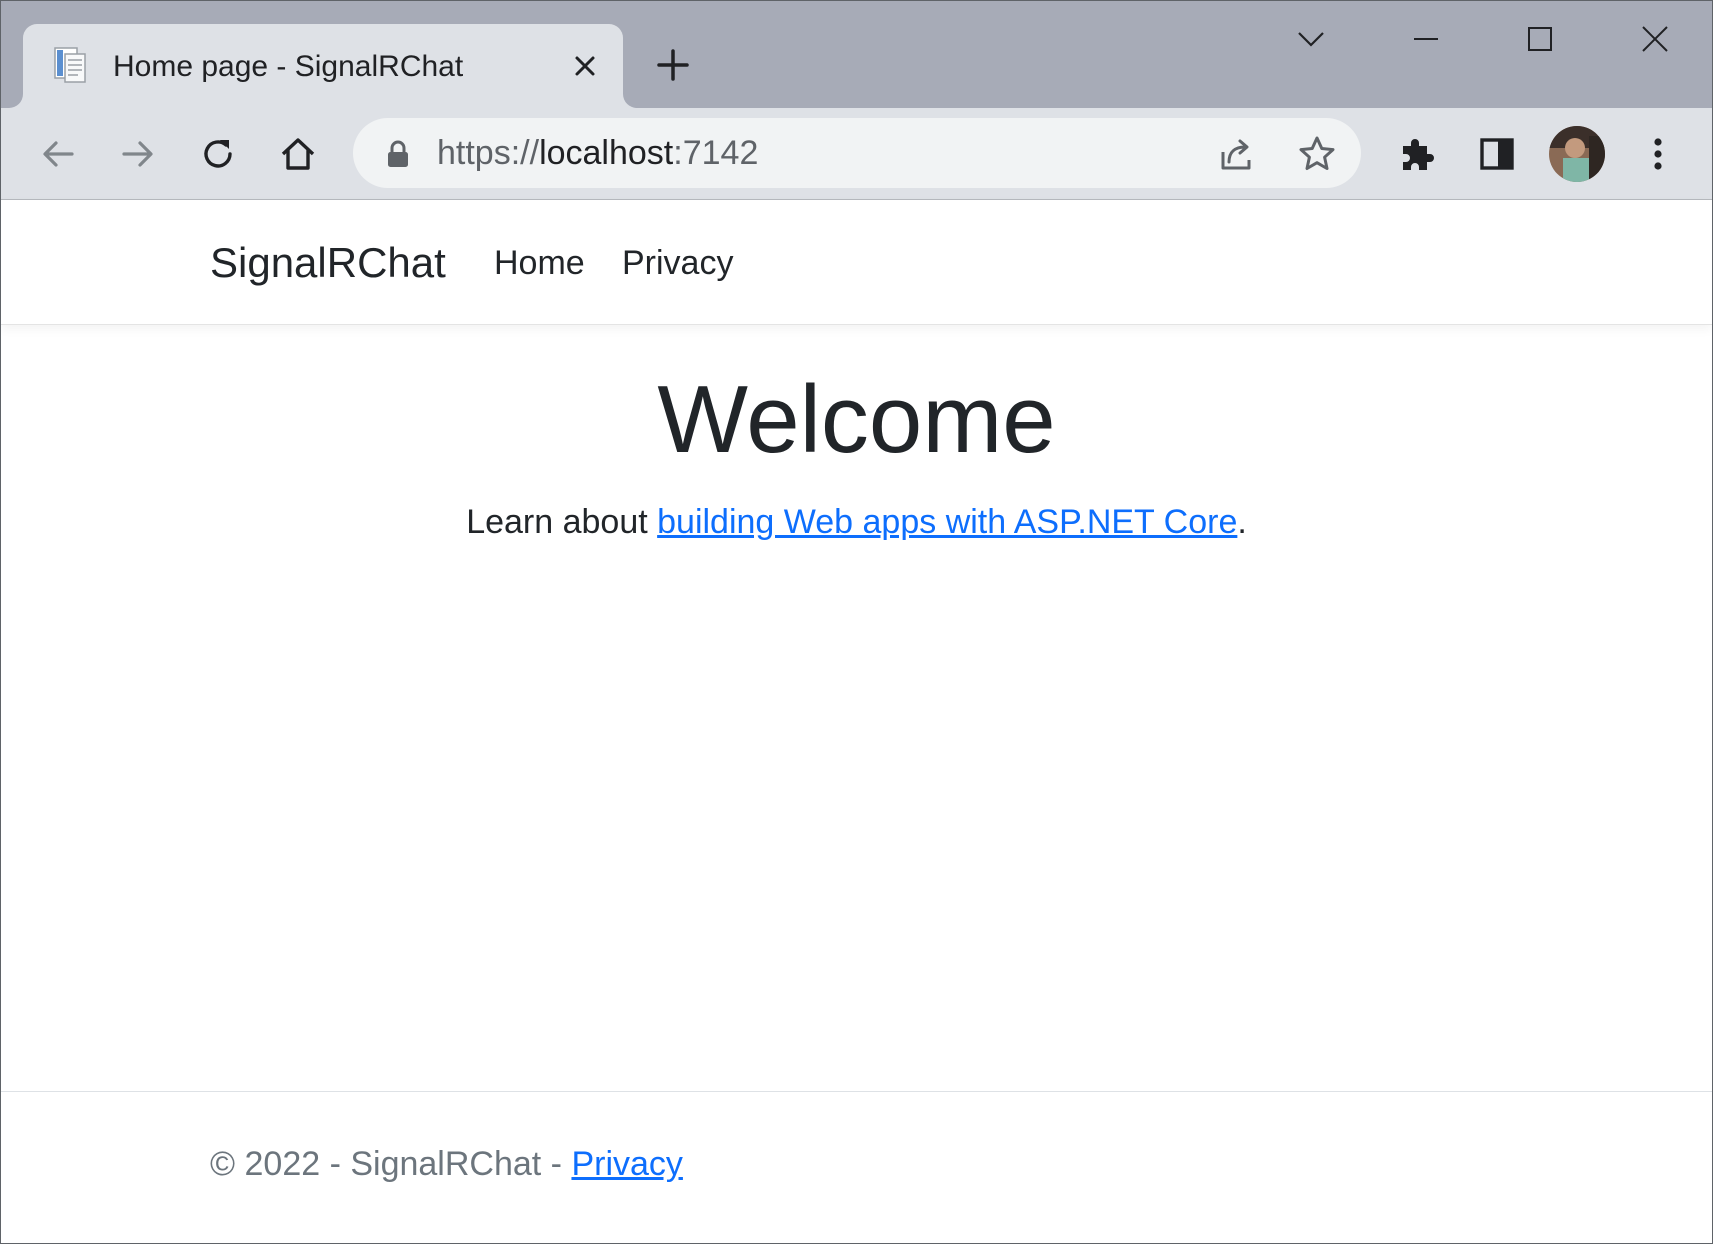 This screenshot has height=1244, width=1713. Describe the element at coordinates (539, 263) in the screenshot. I see `nav-link-home: Home` at that location.